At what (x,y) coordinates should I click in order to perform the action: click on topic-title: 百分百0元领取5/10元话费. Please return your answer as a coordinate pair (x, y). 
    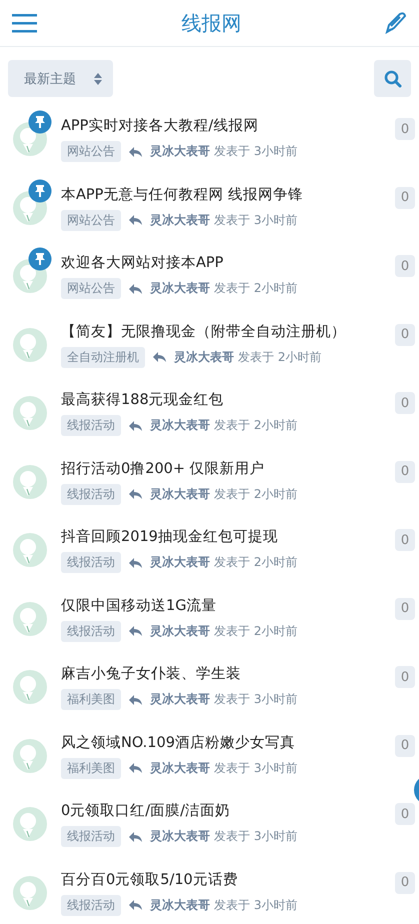
    Looking at the image, I should click on (228, 879).